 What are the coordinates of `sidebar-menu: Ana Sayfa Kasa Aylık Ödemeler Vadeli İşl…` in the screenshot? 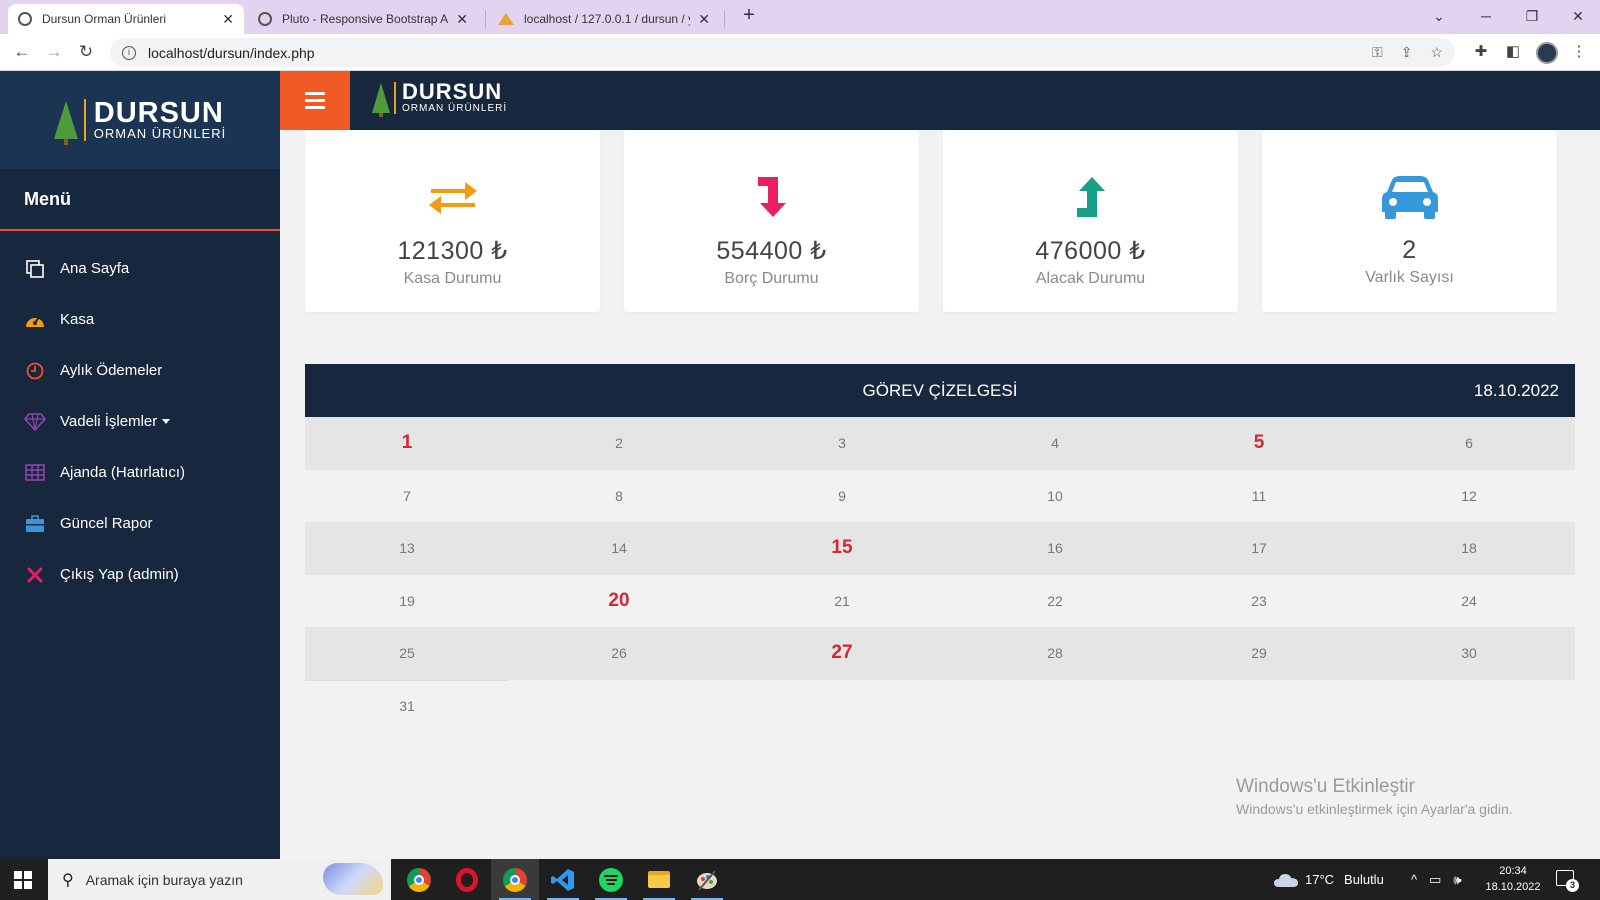 It's located at (140, 415).